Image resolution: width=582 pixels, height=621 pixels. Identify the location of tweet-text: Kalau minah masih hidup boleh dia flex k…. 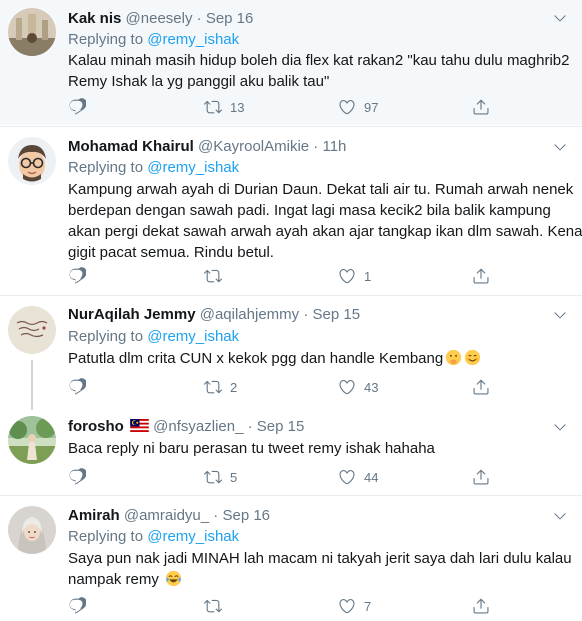
(320, 71).